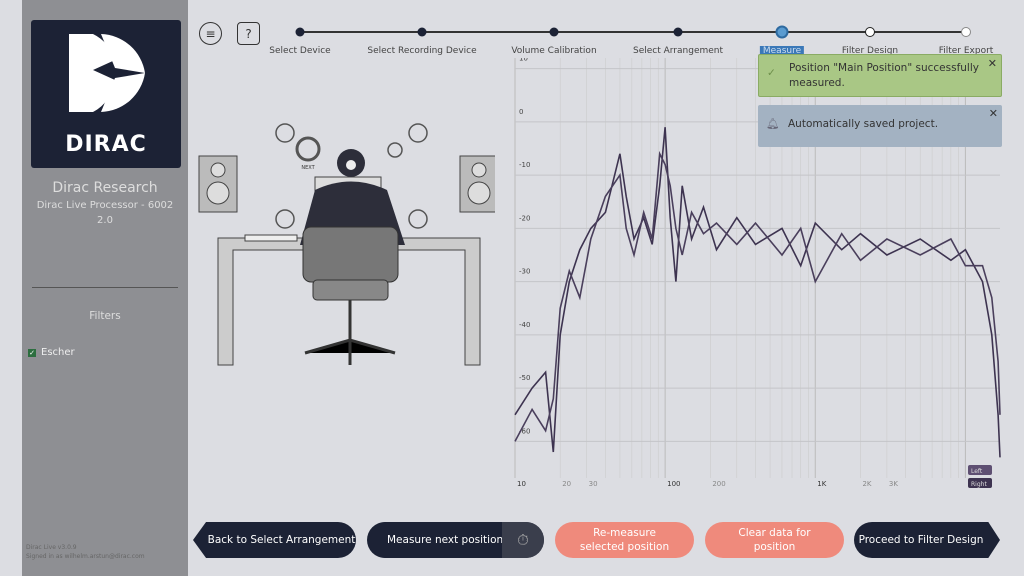  Describe the element at coordinates (524, 165) in the screenshot. I see `y-tick-label: -10` at that location.